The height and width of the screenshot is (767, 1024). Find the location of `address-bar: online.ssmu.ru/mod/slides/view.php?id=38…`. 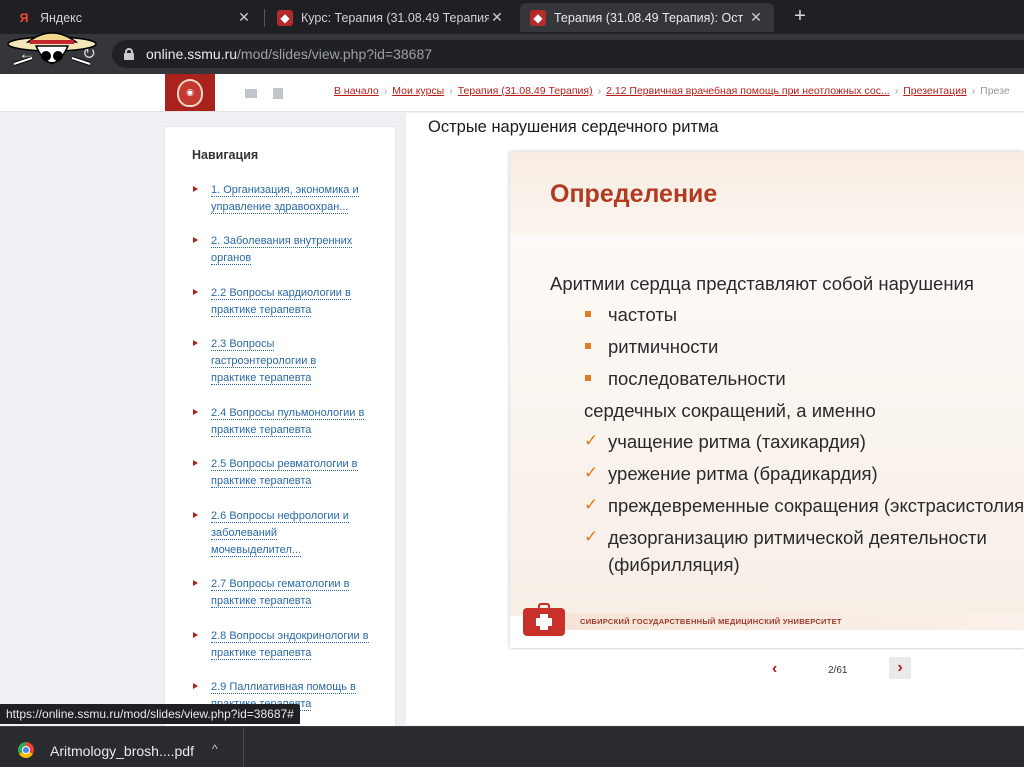

address-bar: online.ssmu.ru/mod/slides/view.php?id=38… is located at coordinates (568, 54).